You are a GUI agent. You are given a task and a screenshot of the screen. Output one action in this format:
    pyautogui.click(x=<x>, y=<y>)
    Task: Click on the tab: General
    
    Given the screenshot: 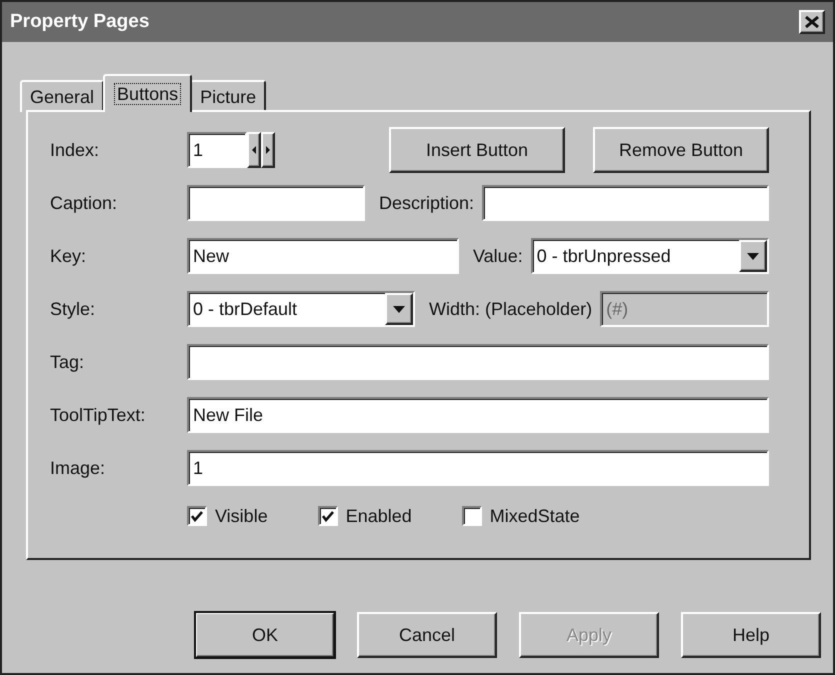 What is the action you would take?
    pyautogui.click(x=62, y=96)
    